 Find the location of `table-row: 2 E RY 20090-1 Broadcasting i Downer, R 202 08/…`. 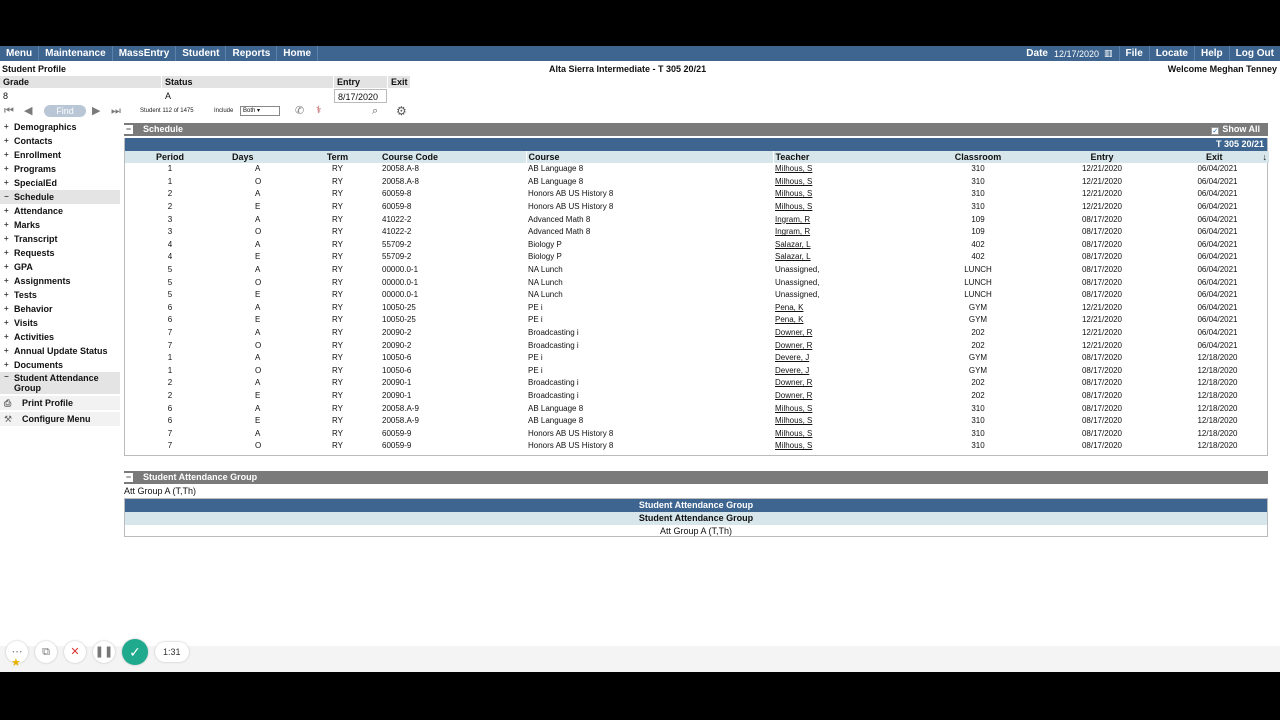

table-row: 2 E RY 20090-1 Broadcasting i Downer, R 202 08/… is located at coordinates (697, 396).